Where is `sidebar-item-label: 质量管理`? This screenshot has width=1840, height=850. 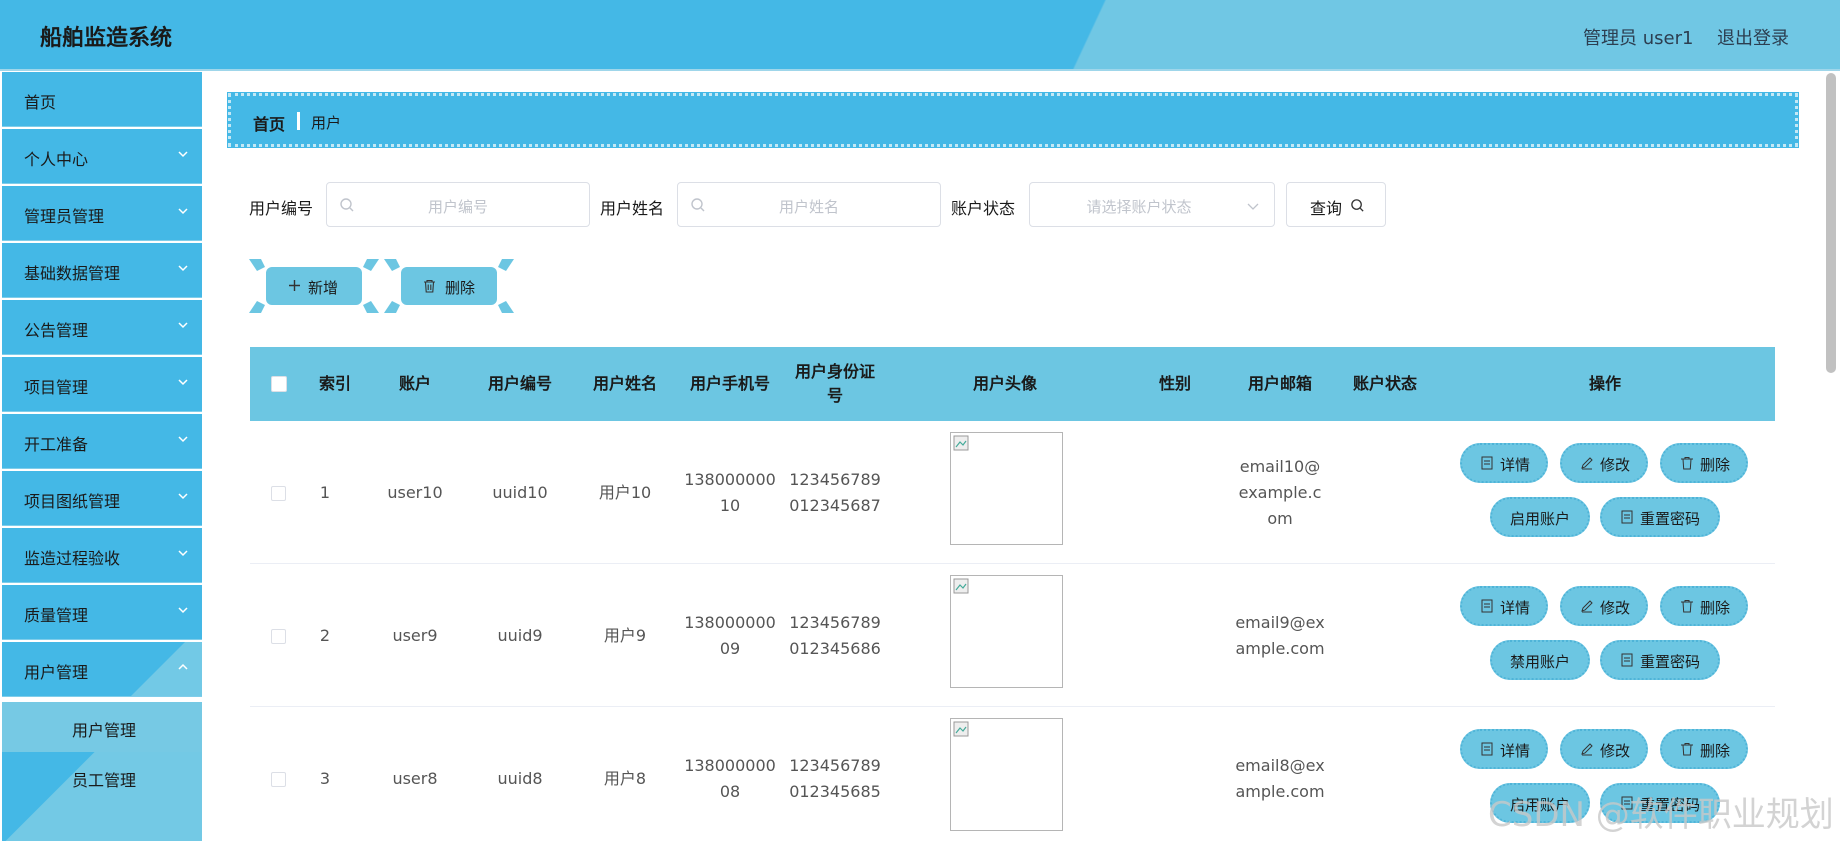
sidebar-item-label: 质量管理 is located at coordinates (56, 615).